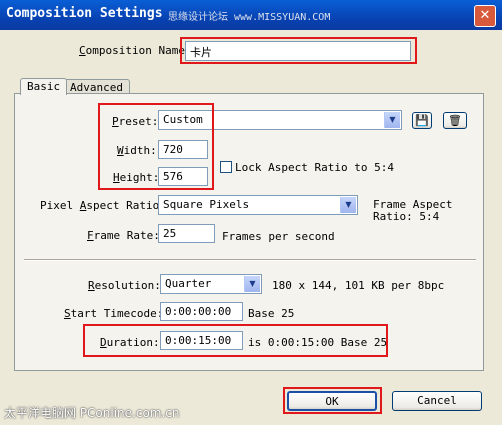 The width and height of the screenshot is (502, 425). I want to click on save-icon: 💾, so click(422, 120).